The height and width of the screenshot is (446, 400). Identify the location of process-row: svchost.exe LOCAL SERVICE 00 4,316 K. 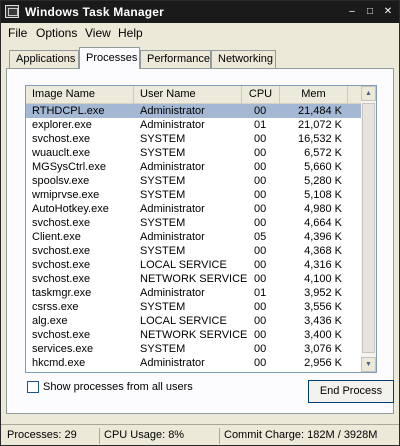
(194, 265).